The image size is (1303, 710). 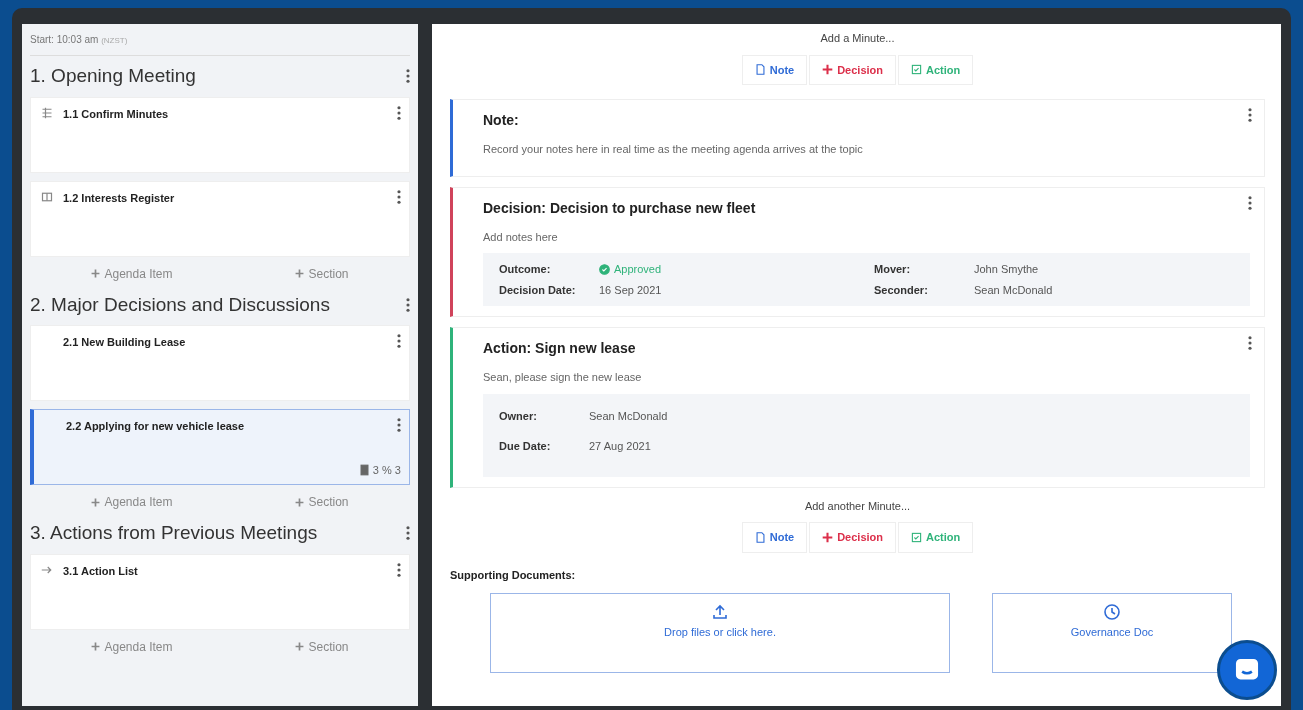 I want to click on file-dropzone: Drop files or click here., so click(x=720, y=633).